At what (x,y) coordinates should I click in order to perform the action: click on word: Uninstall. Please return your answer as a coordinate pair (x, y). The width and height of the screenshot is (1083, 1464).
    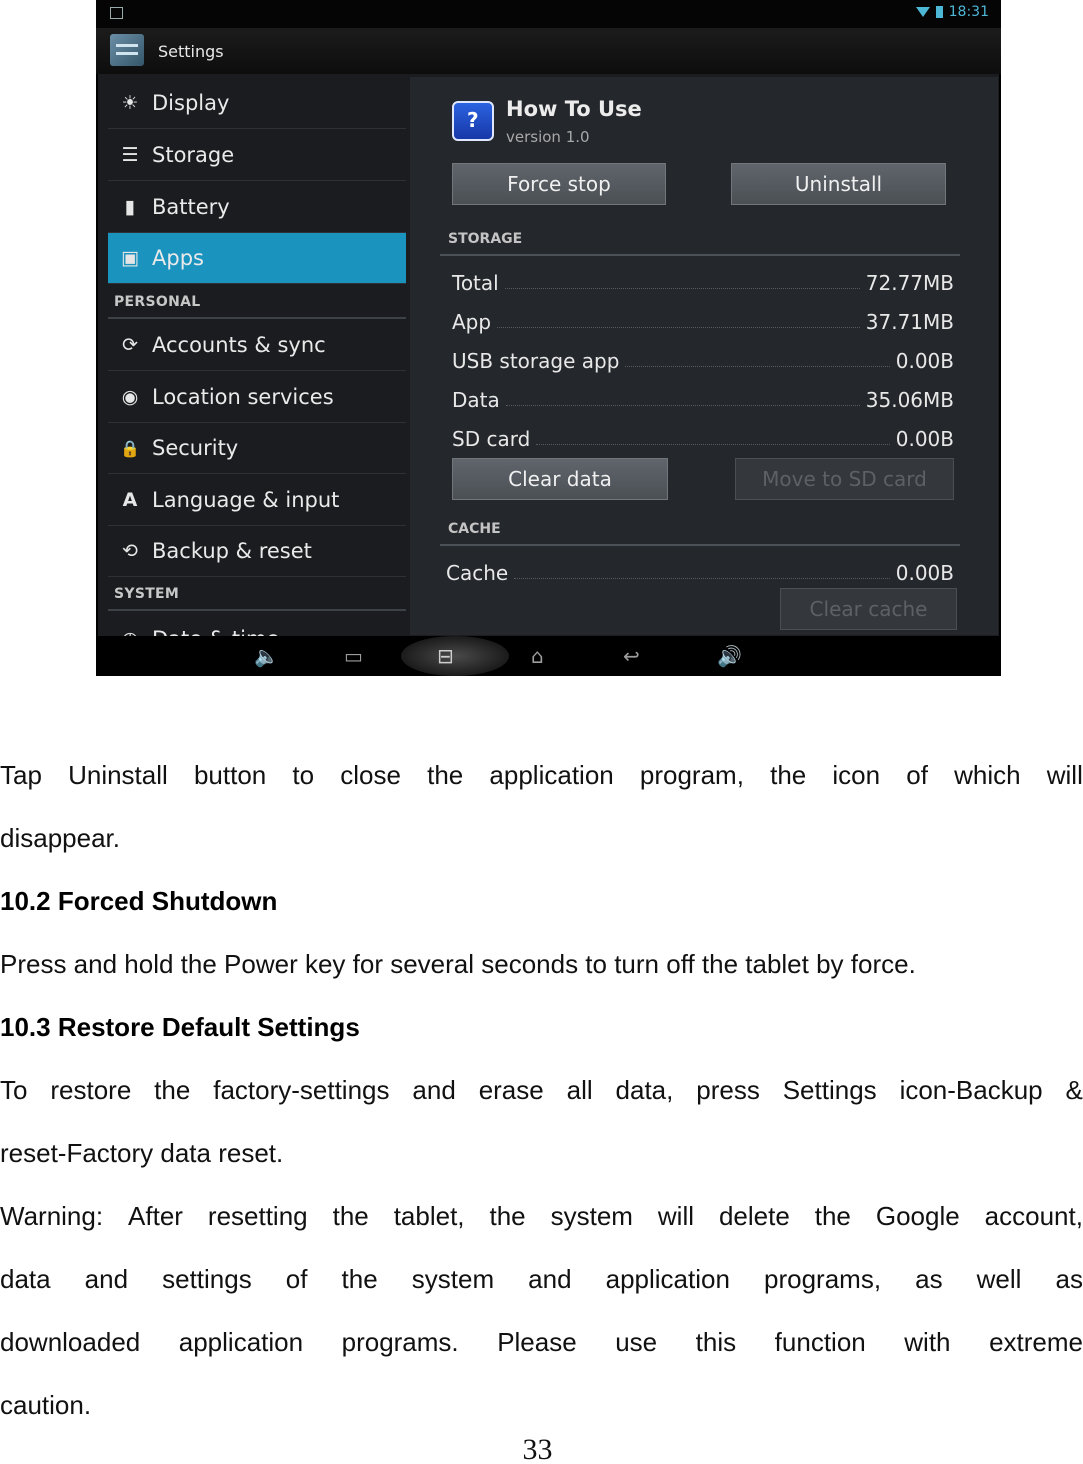
    Looking at the image, I should click on (118, 775).